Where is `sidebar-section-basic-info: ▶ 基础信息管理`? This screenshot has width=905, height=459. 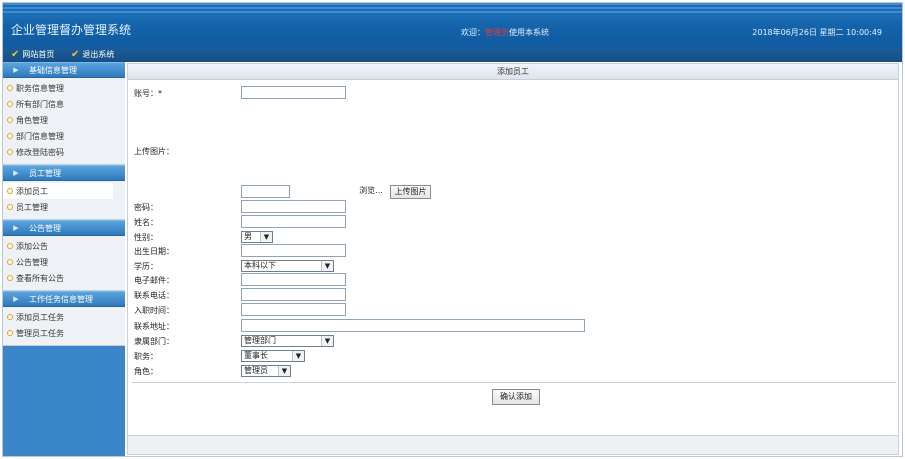
sidebar-section-basic-info: ▶ 基础信息管理 is located at coordinates (64, 70).